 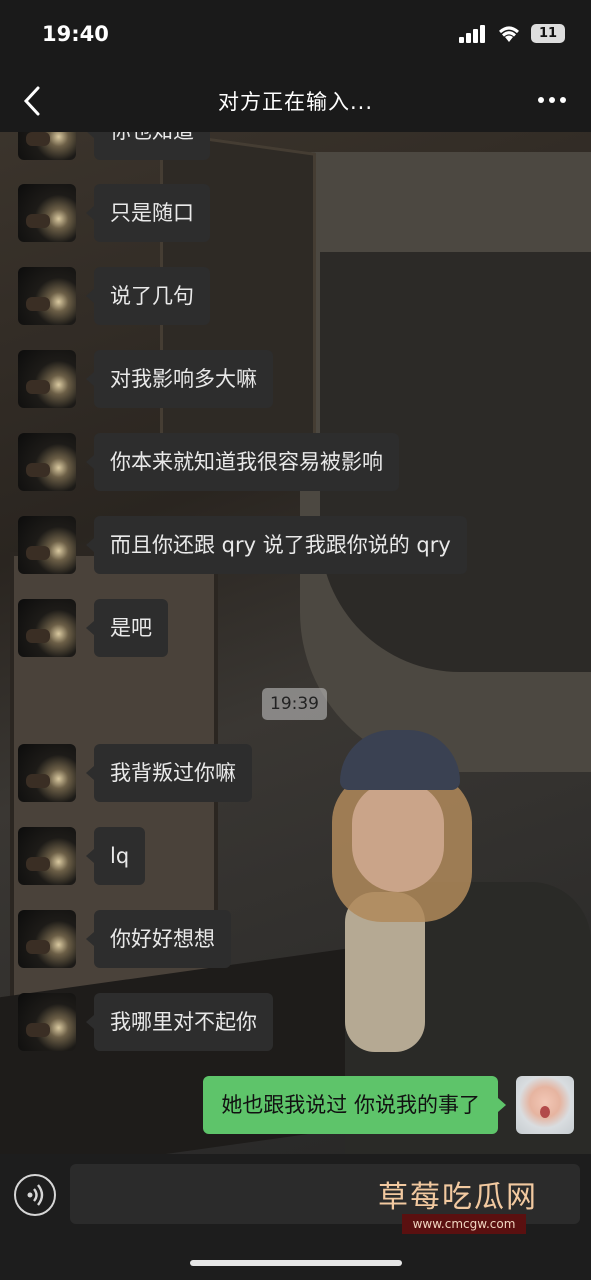 I want to click on message-bubble: lq, so click(x=115, y=856).